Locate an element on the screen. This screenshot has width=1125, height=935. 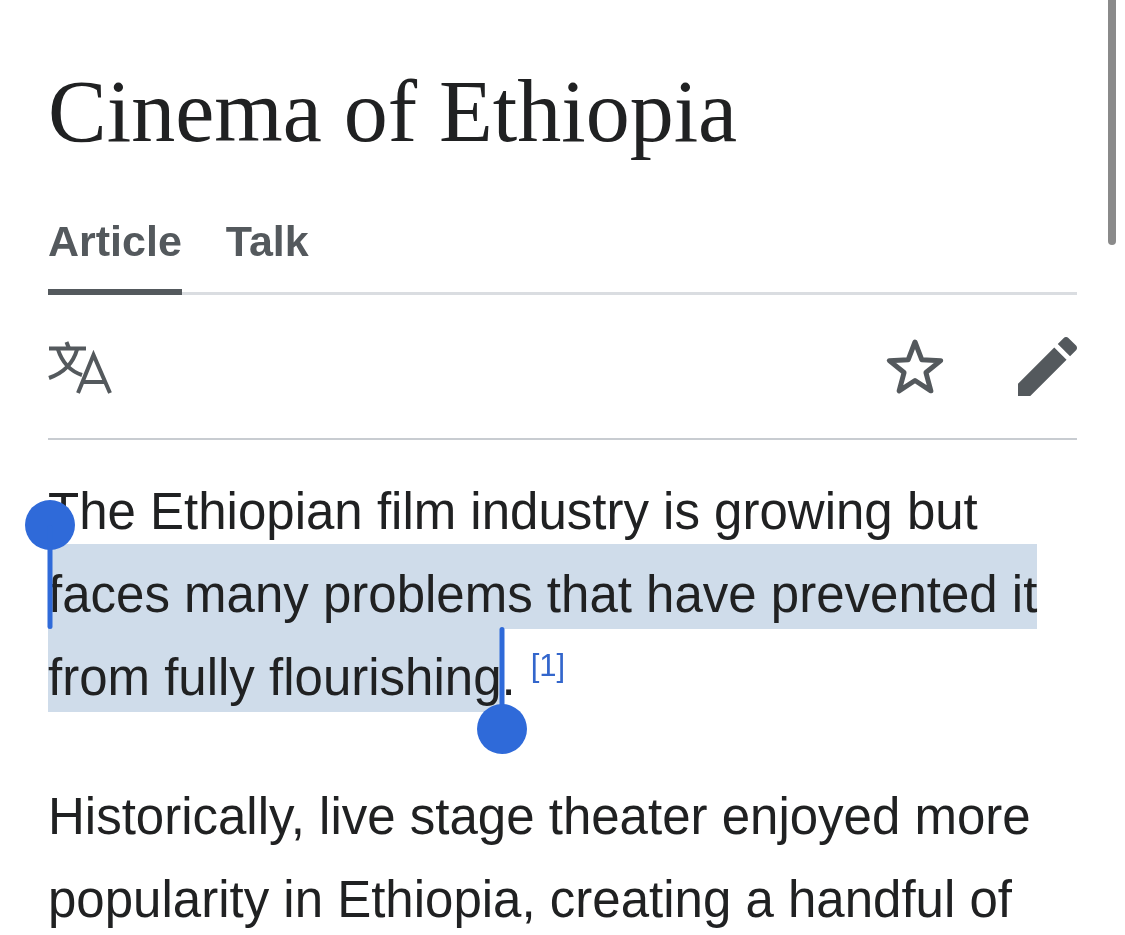
footnote-link: [1] is located at coordinates (548, 666).